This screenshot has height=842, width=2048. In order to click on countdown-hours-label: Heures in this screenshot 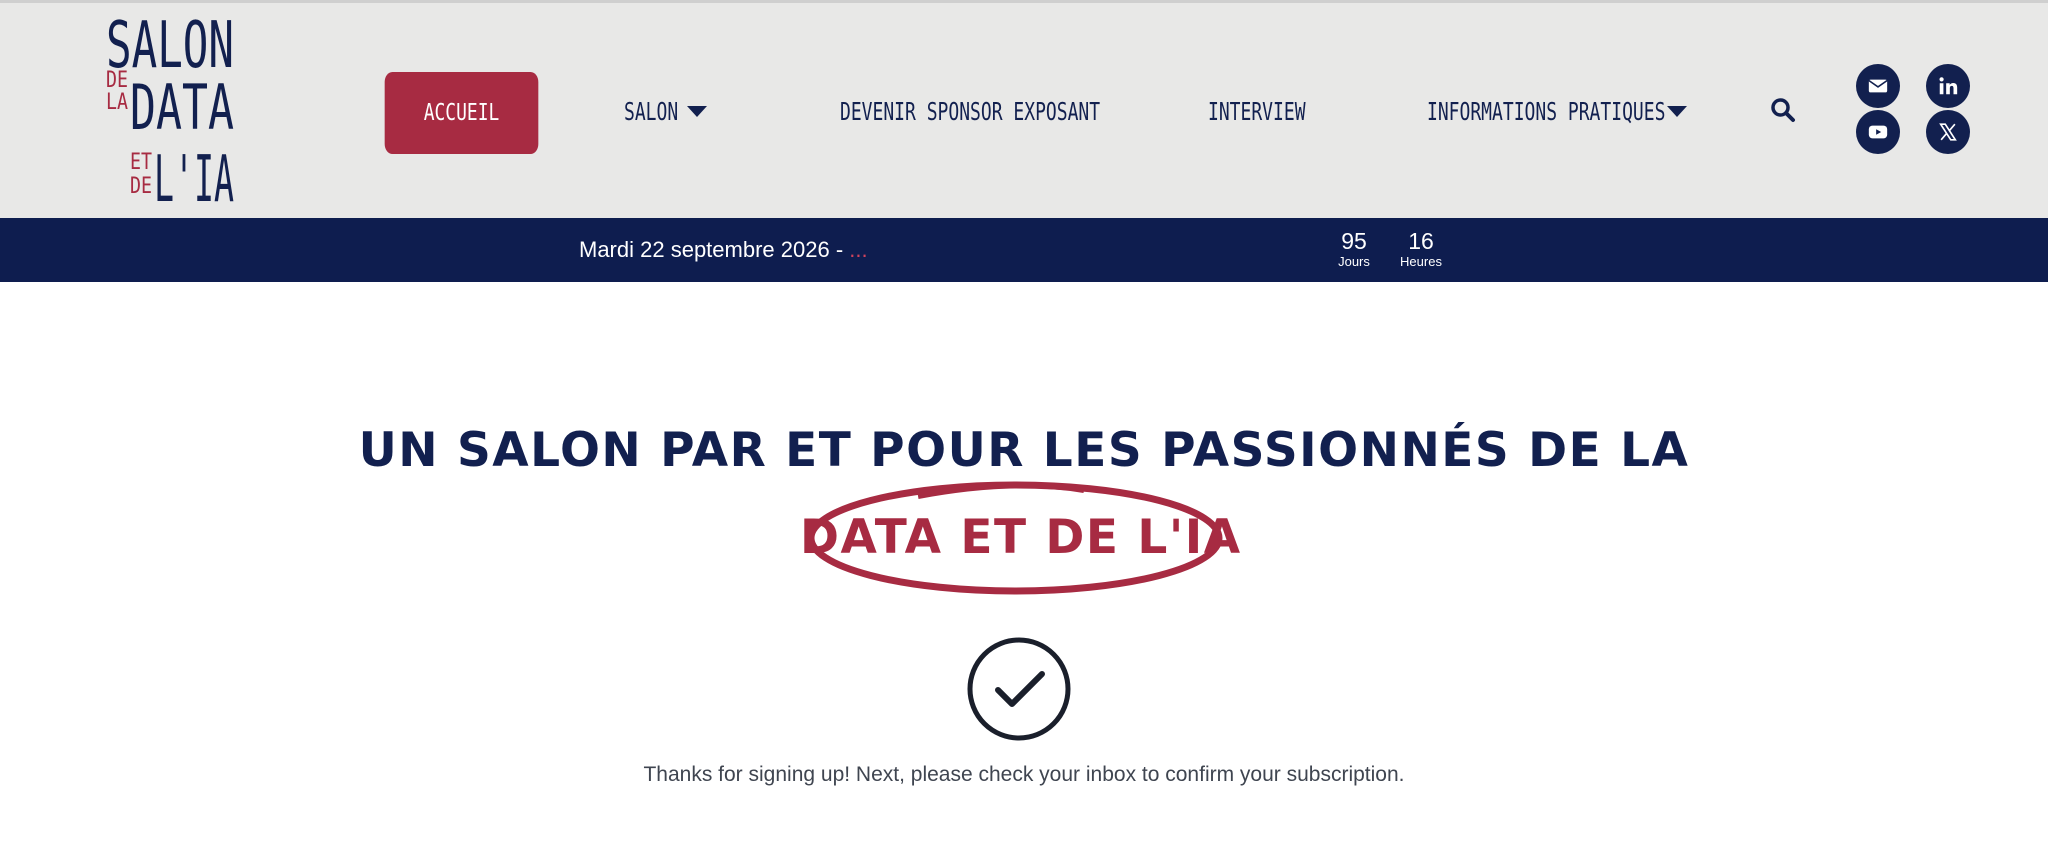, I will do `click(1421, 261)`.